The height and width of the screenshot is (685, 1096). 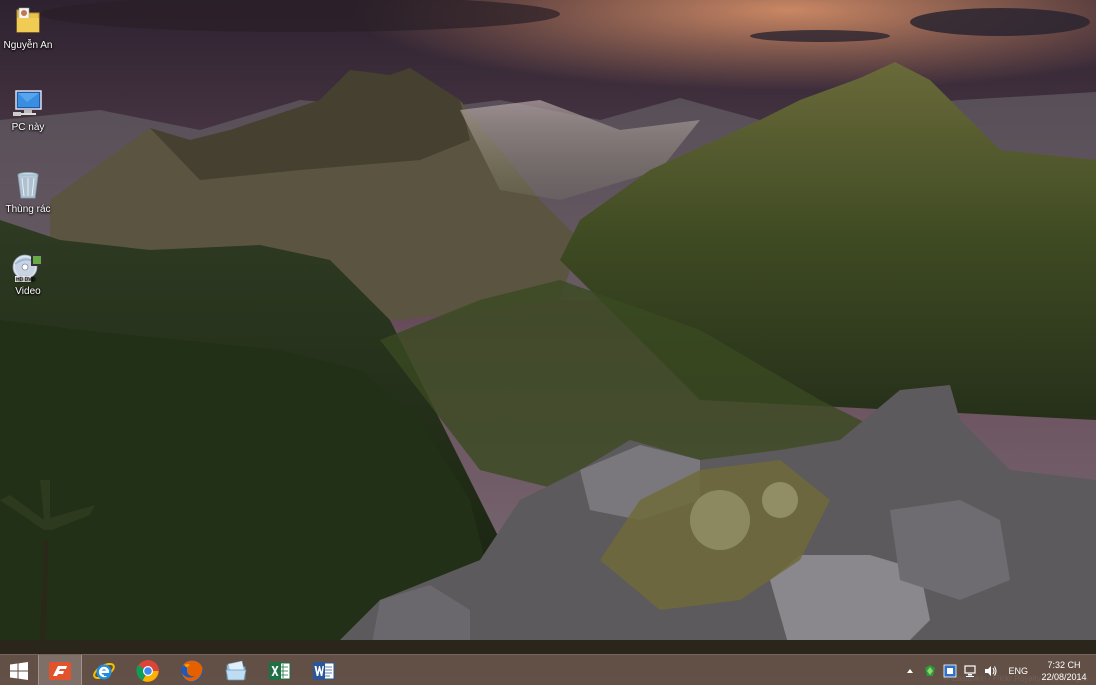 I want to click on desktop-icon-label: Video, so click(x=28, y=291).